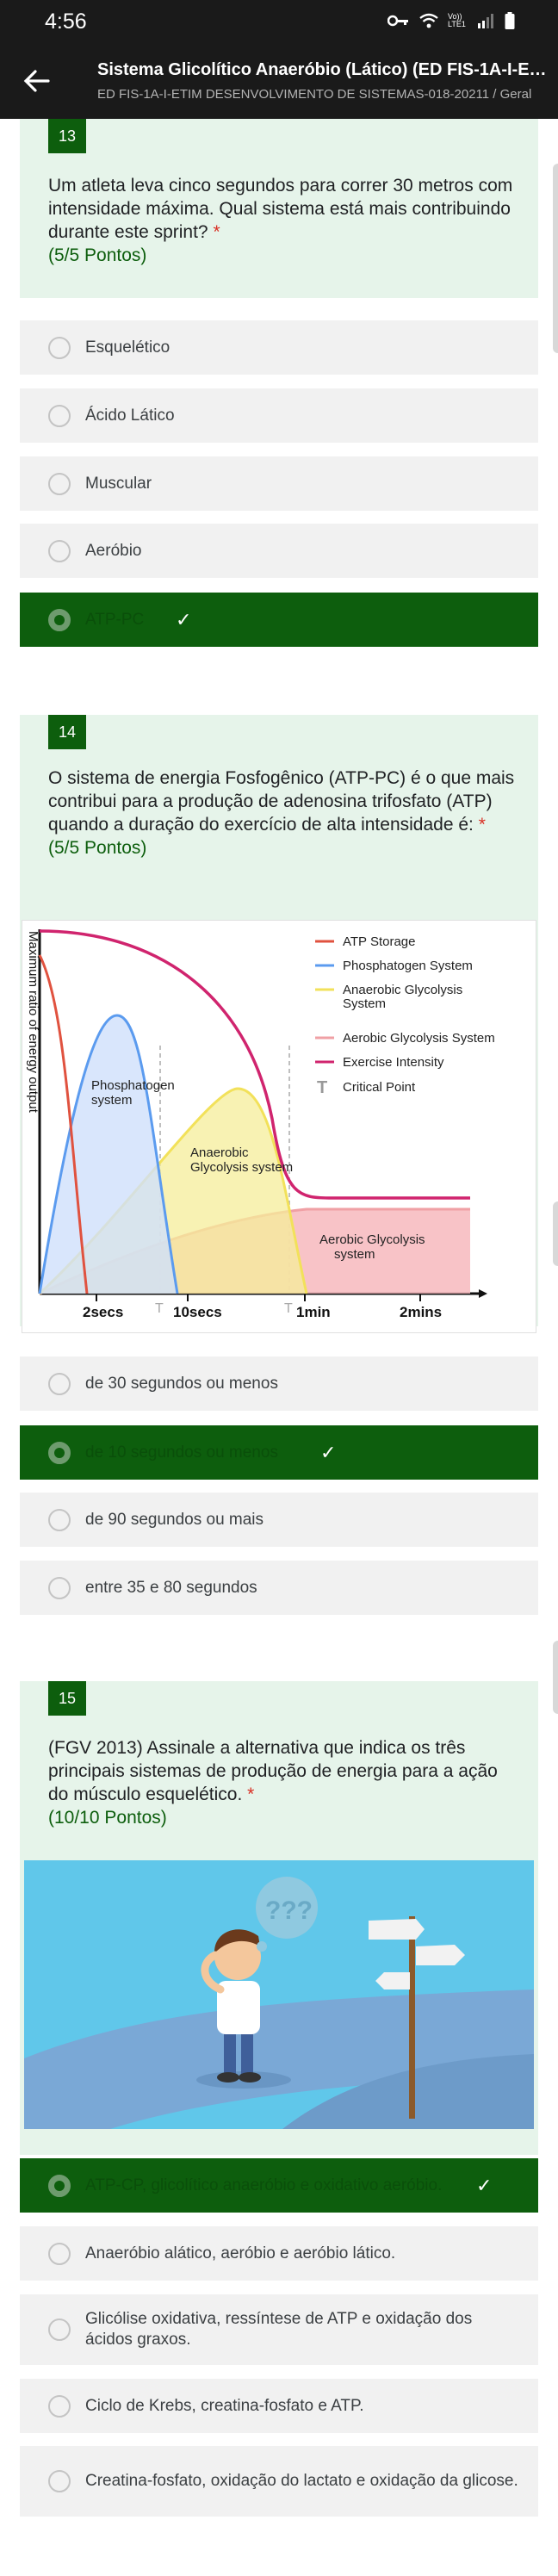  I want to click on area-label-line-1: Phosphatogen, so click(133, 1085).